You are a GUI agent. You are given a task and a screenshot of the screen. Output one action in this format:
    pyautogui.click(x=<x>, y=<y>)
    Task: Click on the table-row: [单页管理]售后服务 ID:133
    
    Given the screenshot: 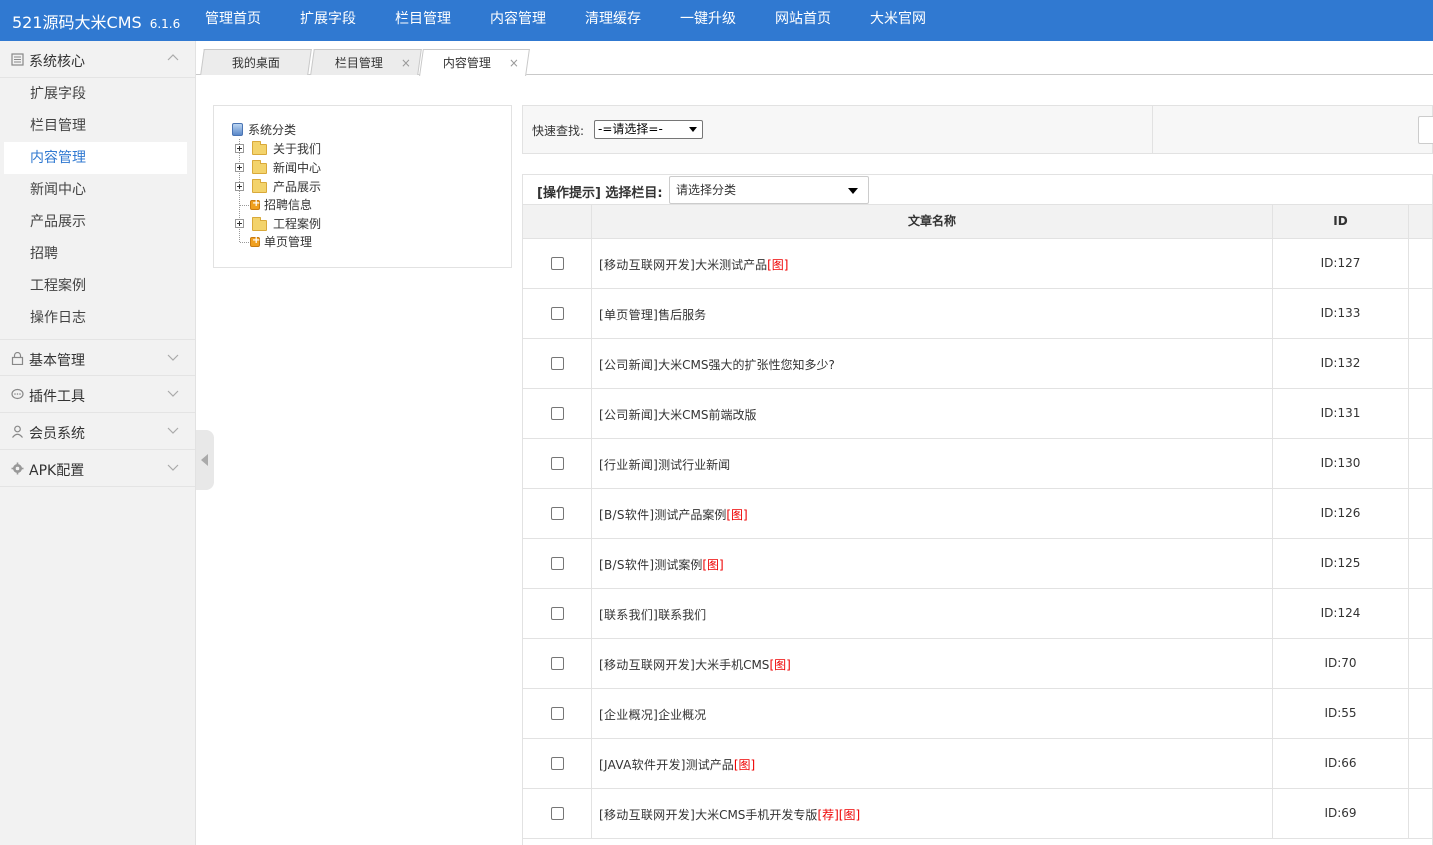 What is the action you would take?
    pyautogui.click(x=977, y=314)
    